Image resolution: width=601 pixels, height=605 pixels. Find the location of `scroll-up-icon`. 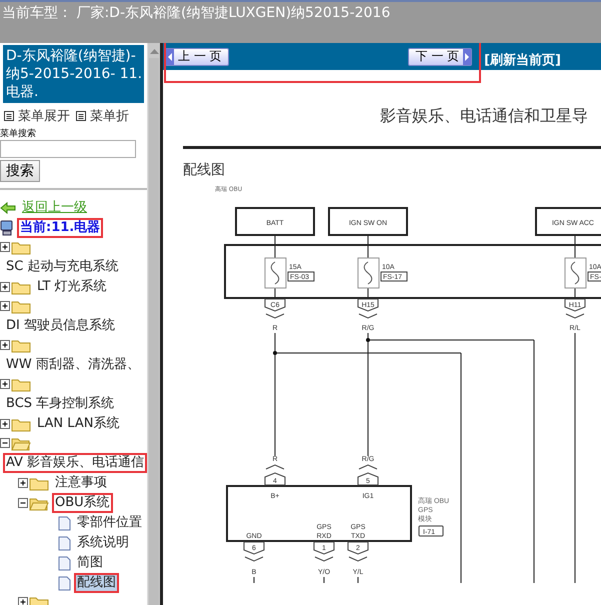

scroll-up-icon is located at coordinates (154, 51).